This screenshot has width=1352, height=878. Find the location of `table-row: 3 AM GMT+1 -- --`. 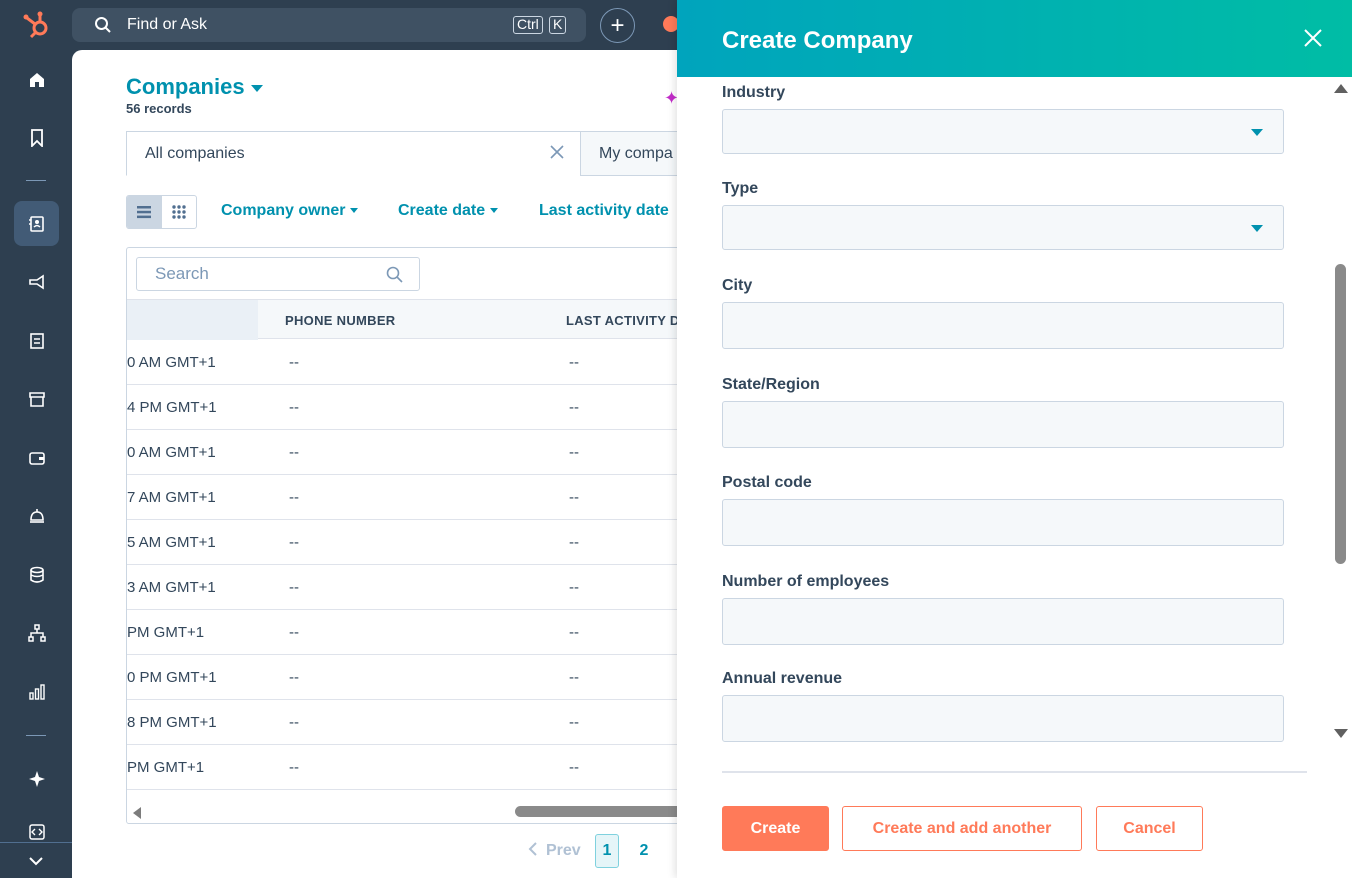

table-row: 3 AM GMT+1 -- -- is located at coordinates (406, 587).